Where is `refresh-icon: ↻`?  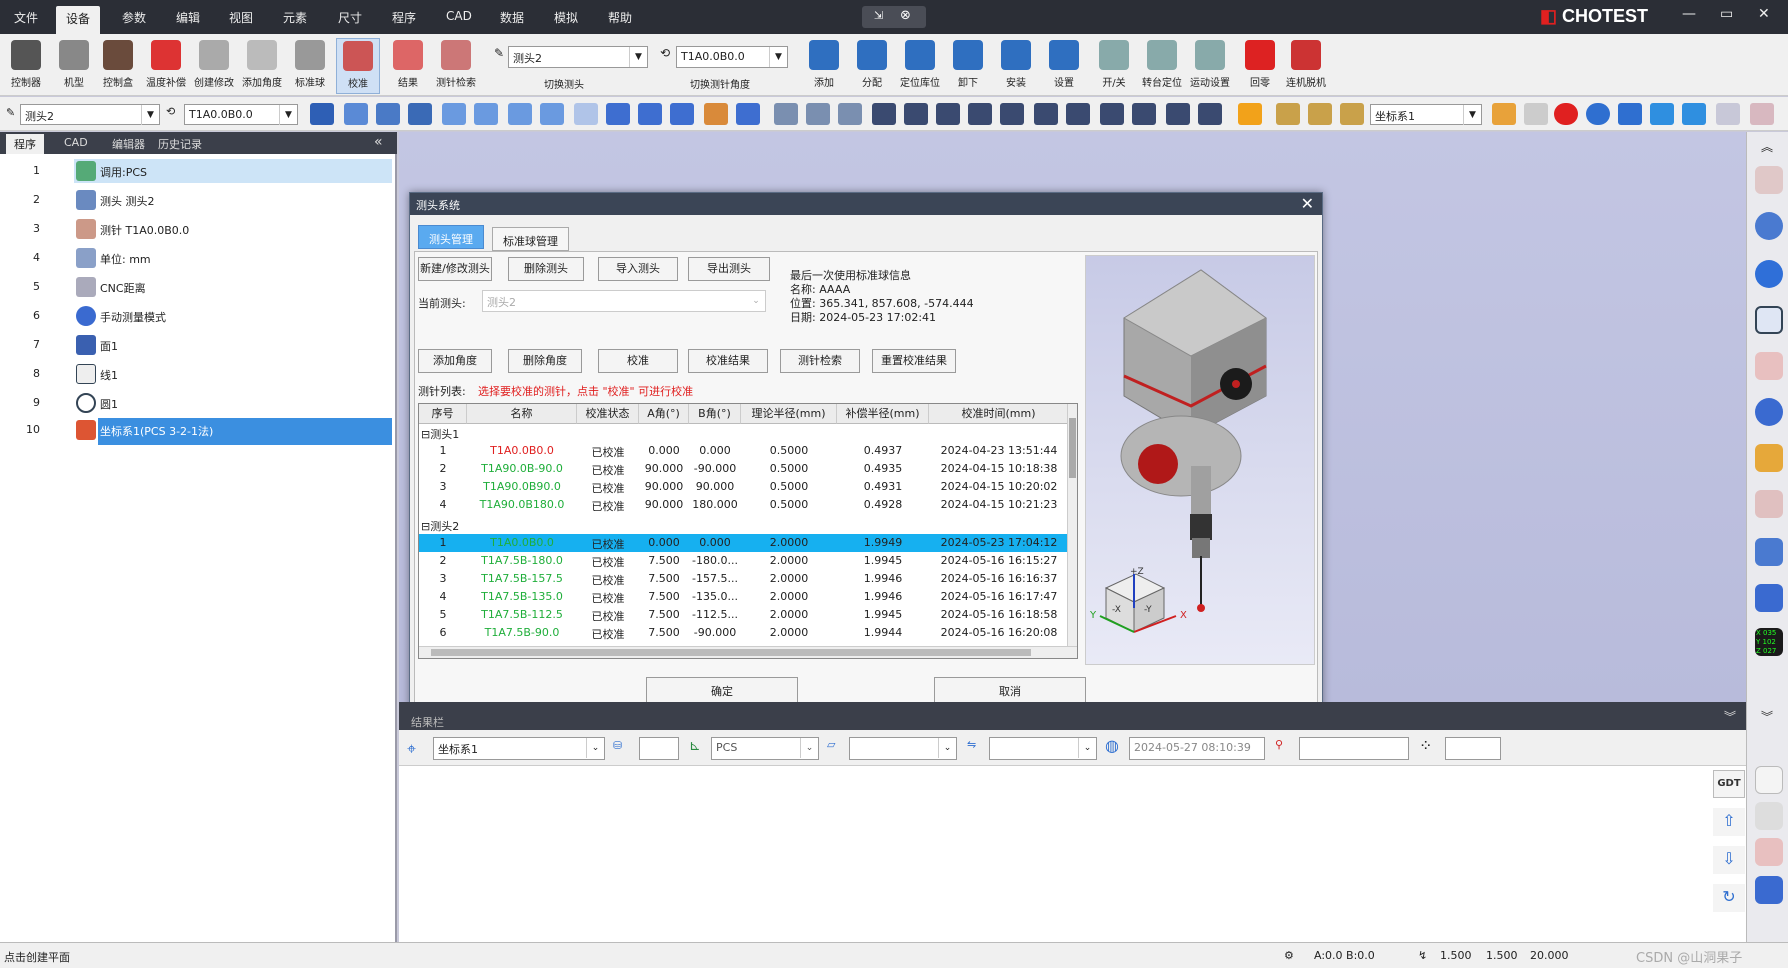
refresh-icon: ↻ is located at coordinates (1729, 898).